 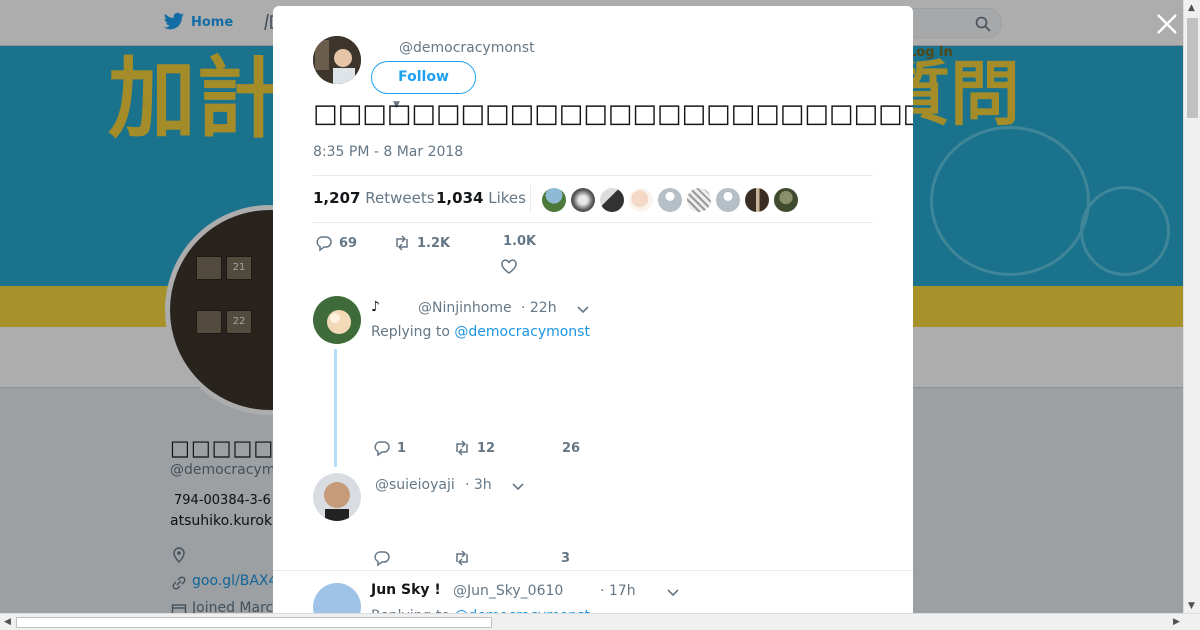 What do you see at coordinates (375, 307) in the screenshot?
I see `reply-author-name: ♪` at bounding box center [375, 307].